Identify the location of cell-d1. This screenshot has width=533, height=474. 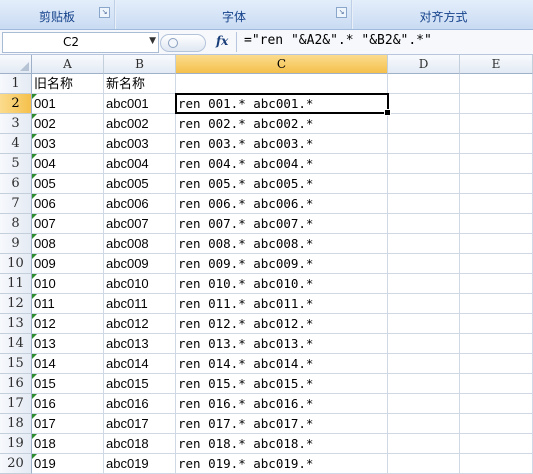
(424, 84).